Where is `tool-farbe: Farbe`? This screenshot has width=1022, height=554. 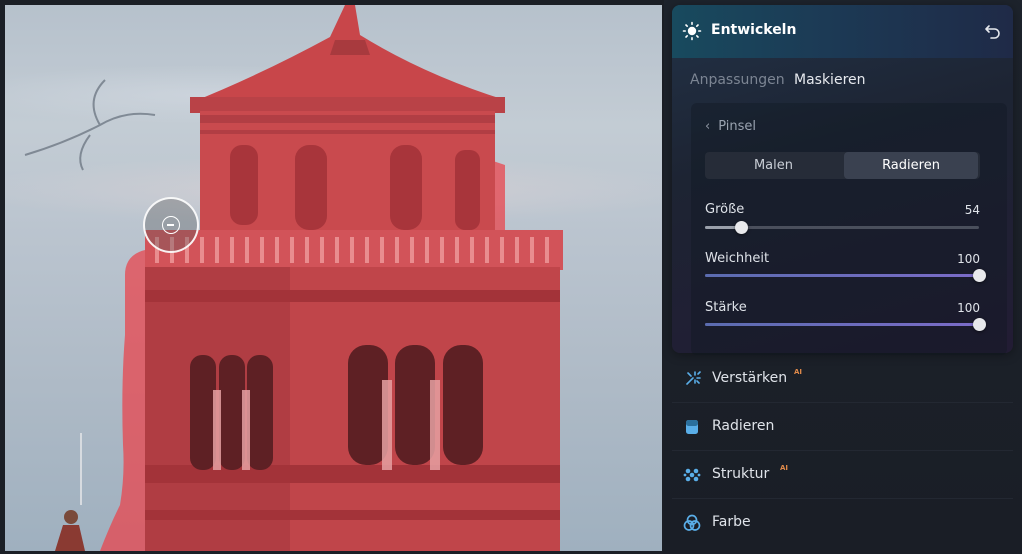 tool-farbe: Farbe is located at coordinates (842, 523).